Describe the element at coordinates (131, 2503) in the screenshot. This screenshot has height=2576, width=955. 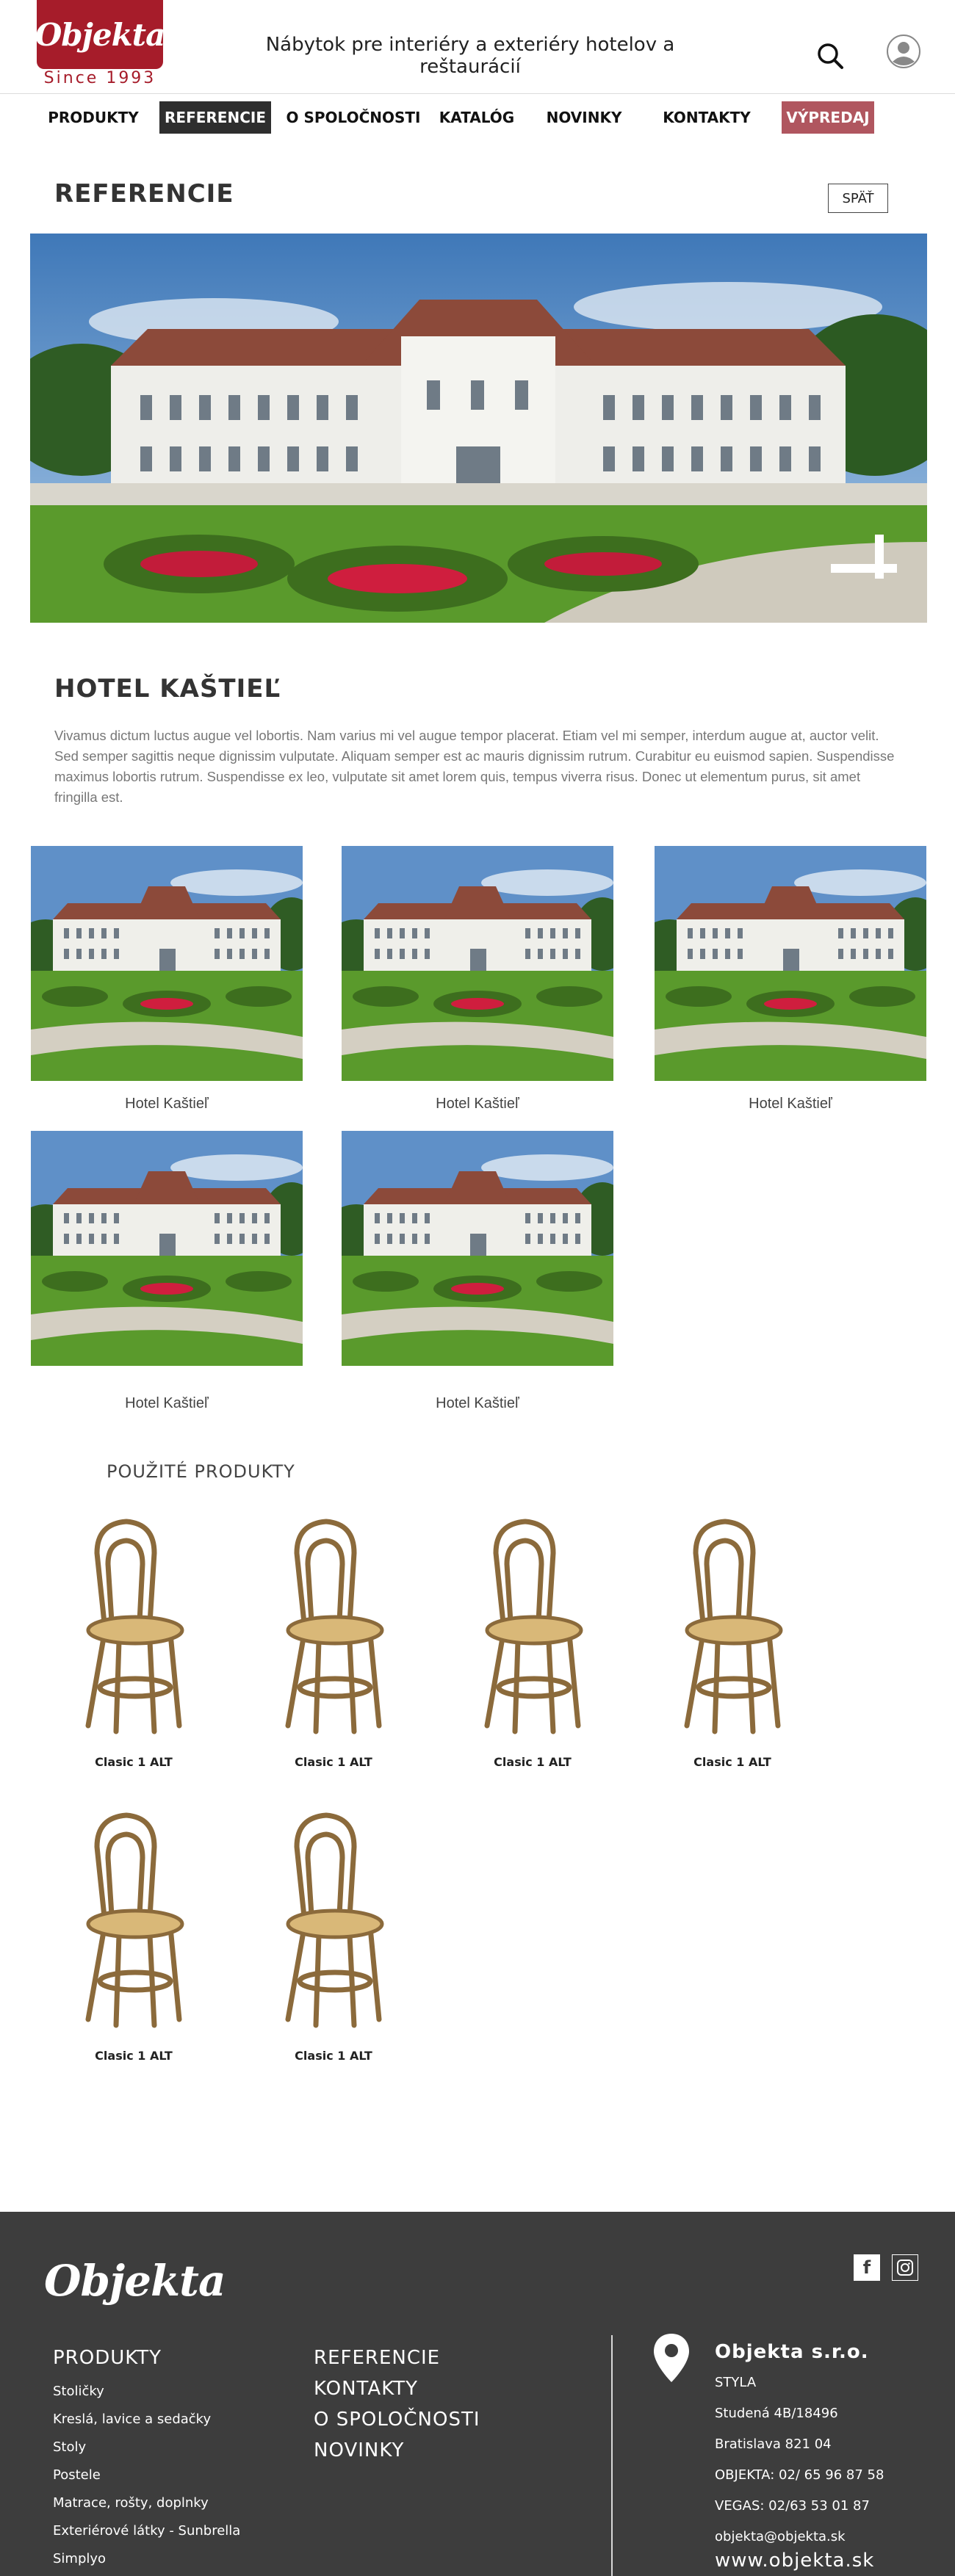
I see `footer-link-matrace: Matrace, rošty, doplnky` at that location.